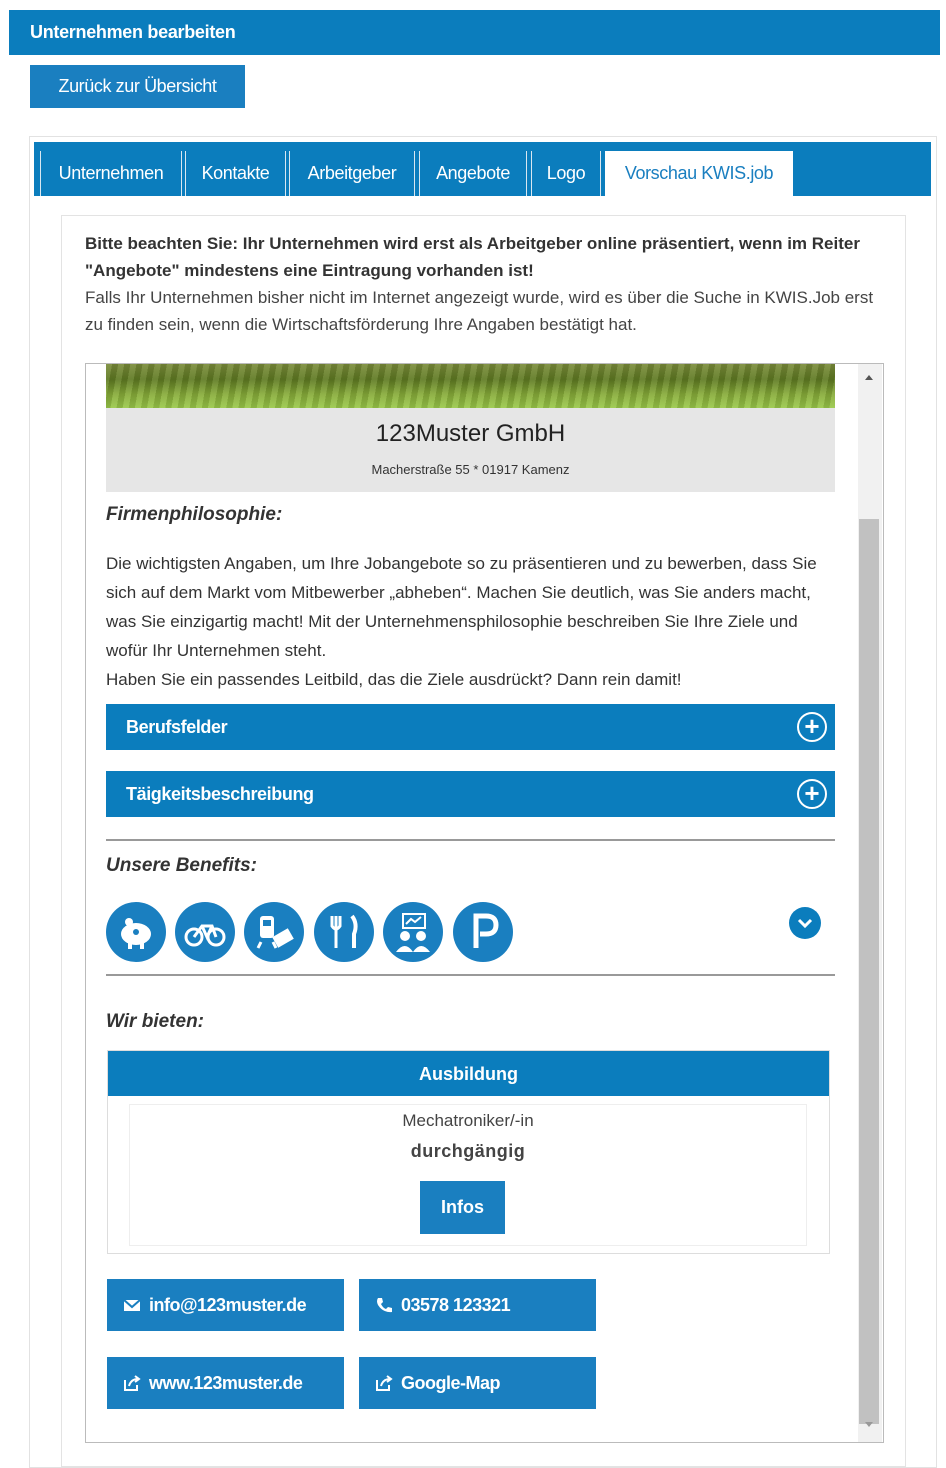 The height and width of the screenshot is (1468, 946). Describe the element at coordinates (470, 794) in the screenshot. I see `accordion-taetigkeit: Täigkeitsbeschreibung +` at that location.